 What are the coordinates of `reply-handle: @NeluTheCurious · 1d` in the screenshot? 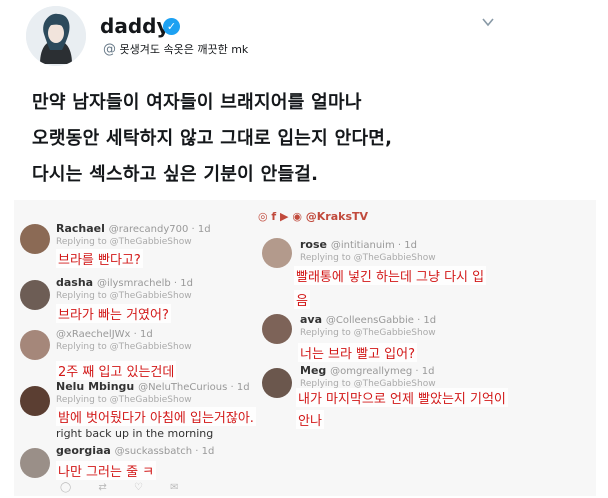 It's located at (194, 387).